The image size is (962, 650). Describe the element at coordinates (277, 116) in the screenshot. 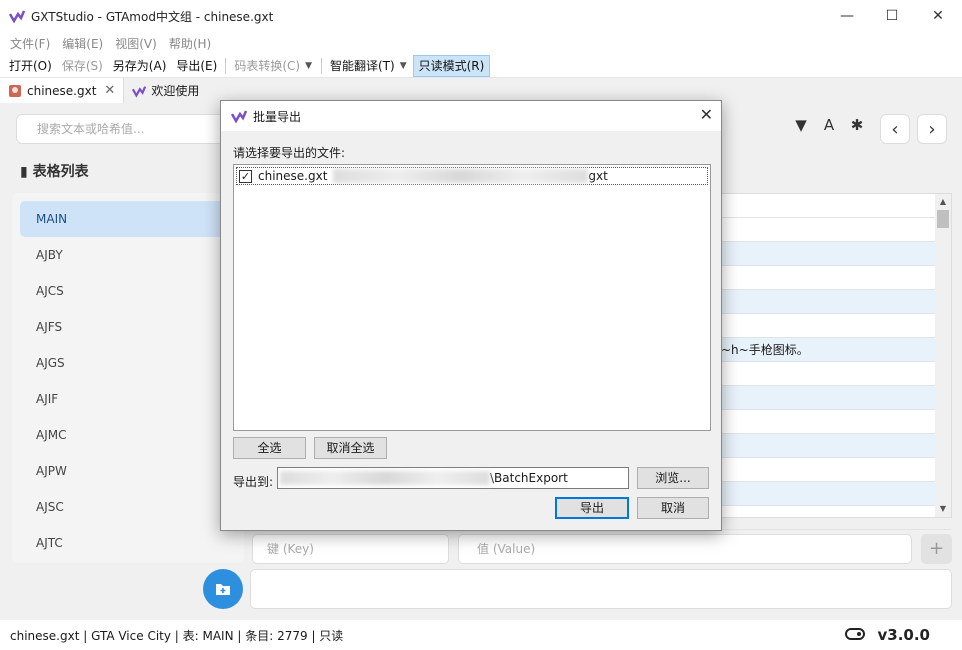

I see `dialog-title: 批量导出` at that location.